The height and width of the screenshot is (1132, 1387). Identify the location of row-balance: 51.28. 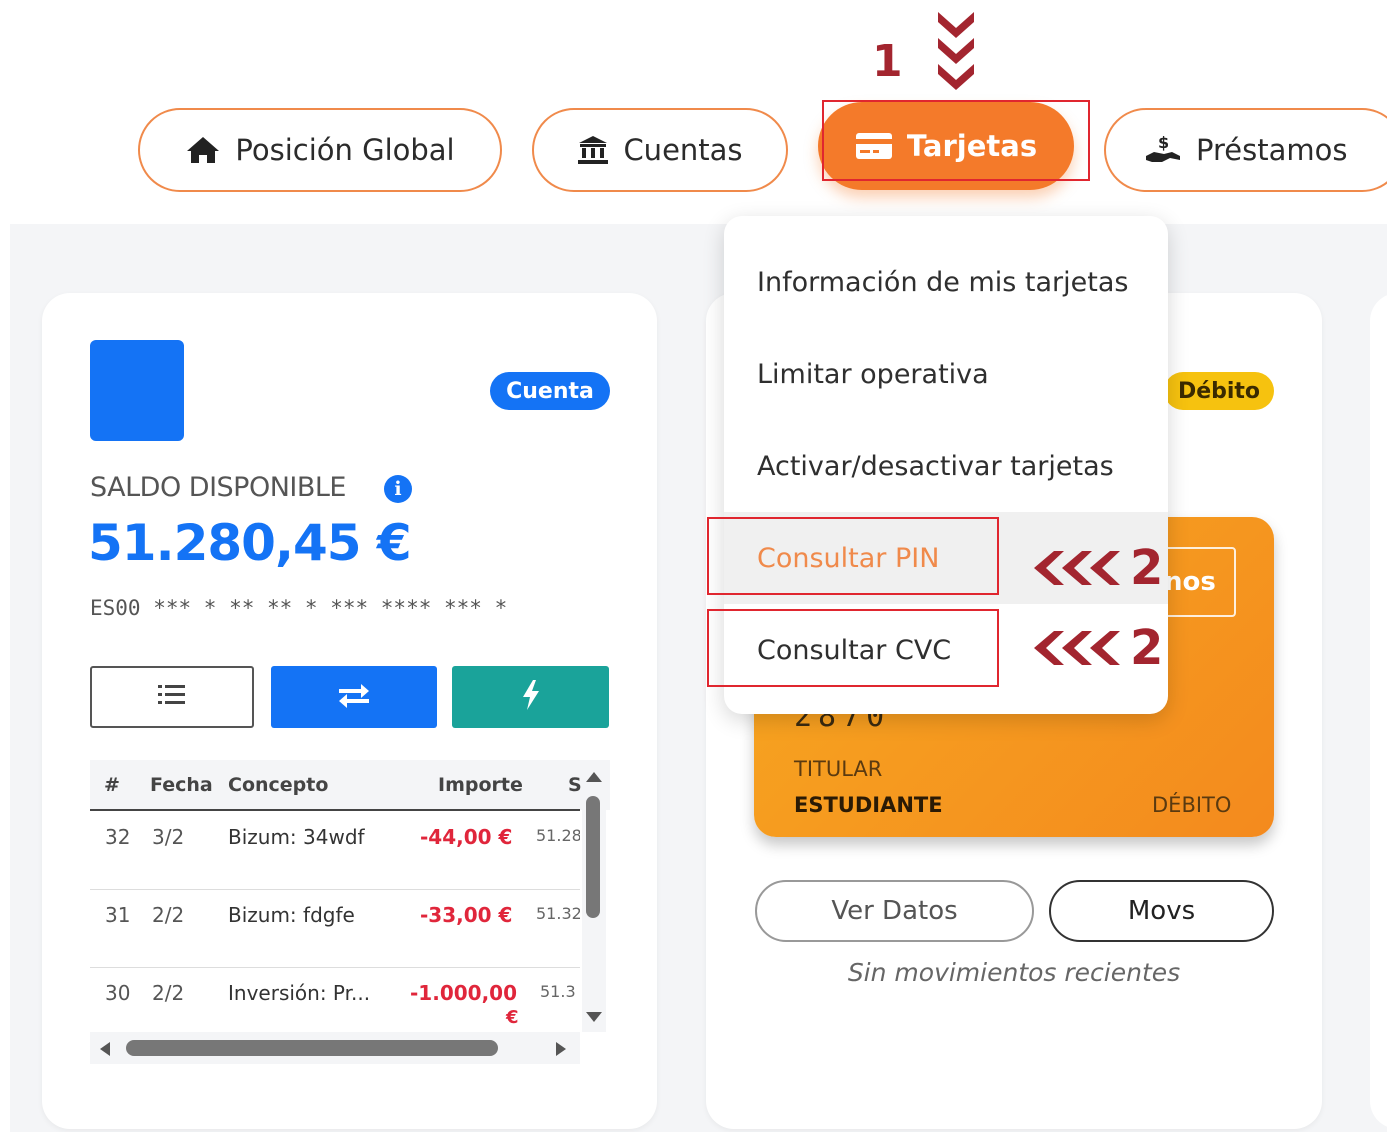
(558, 835).